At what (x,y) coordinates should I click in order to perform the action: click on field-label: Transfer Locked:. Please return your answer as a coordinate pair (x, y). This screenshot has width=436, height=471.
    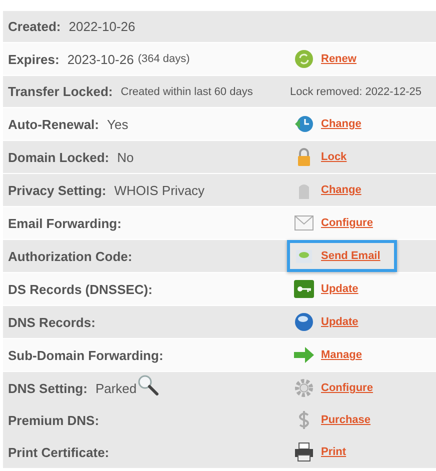
    Looking at the image, I should click on (60, 91).